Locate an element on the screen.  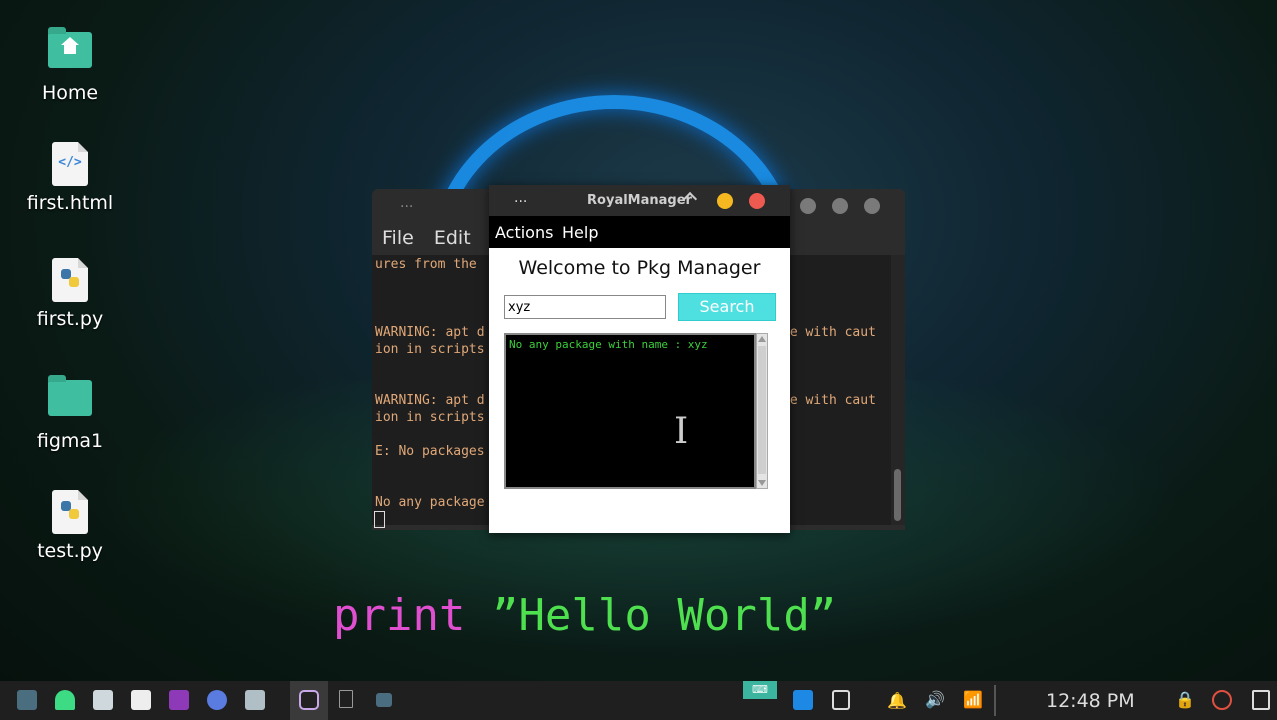
keyboard-icon: ⌨ is located at coordinates (760, 690).